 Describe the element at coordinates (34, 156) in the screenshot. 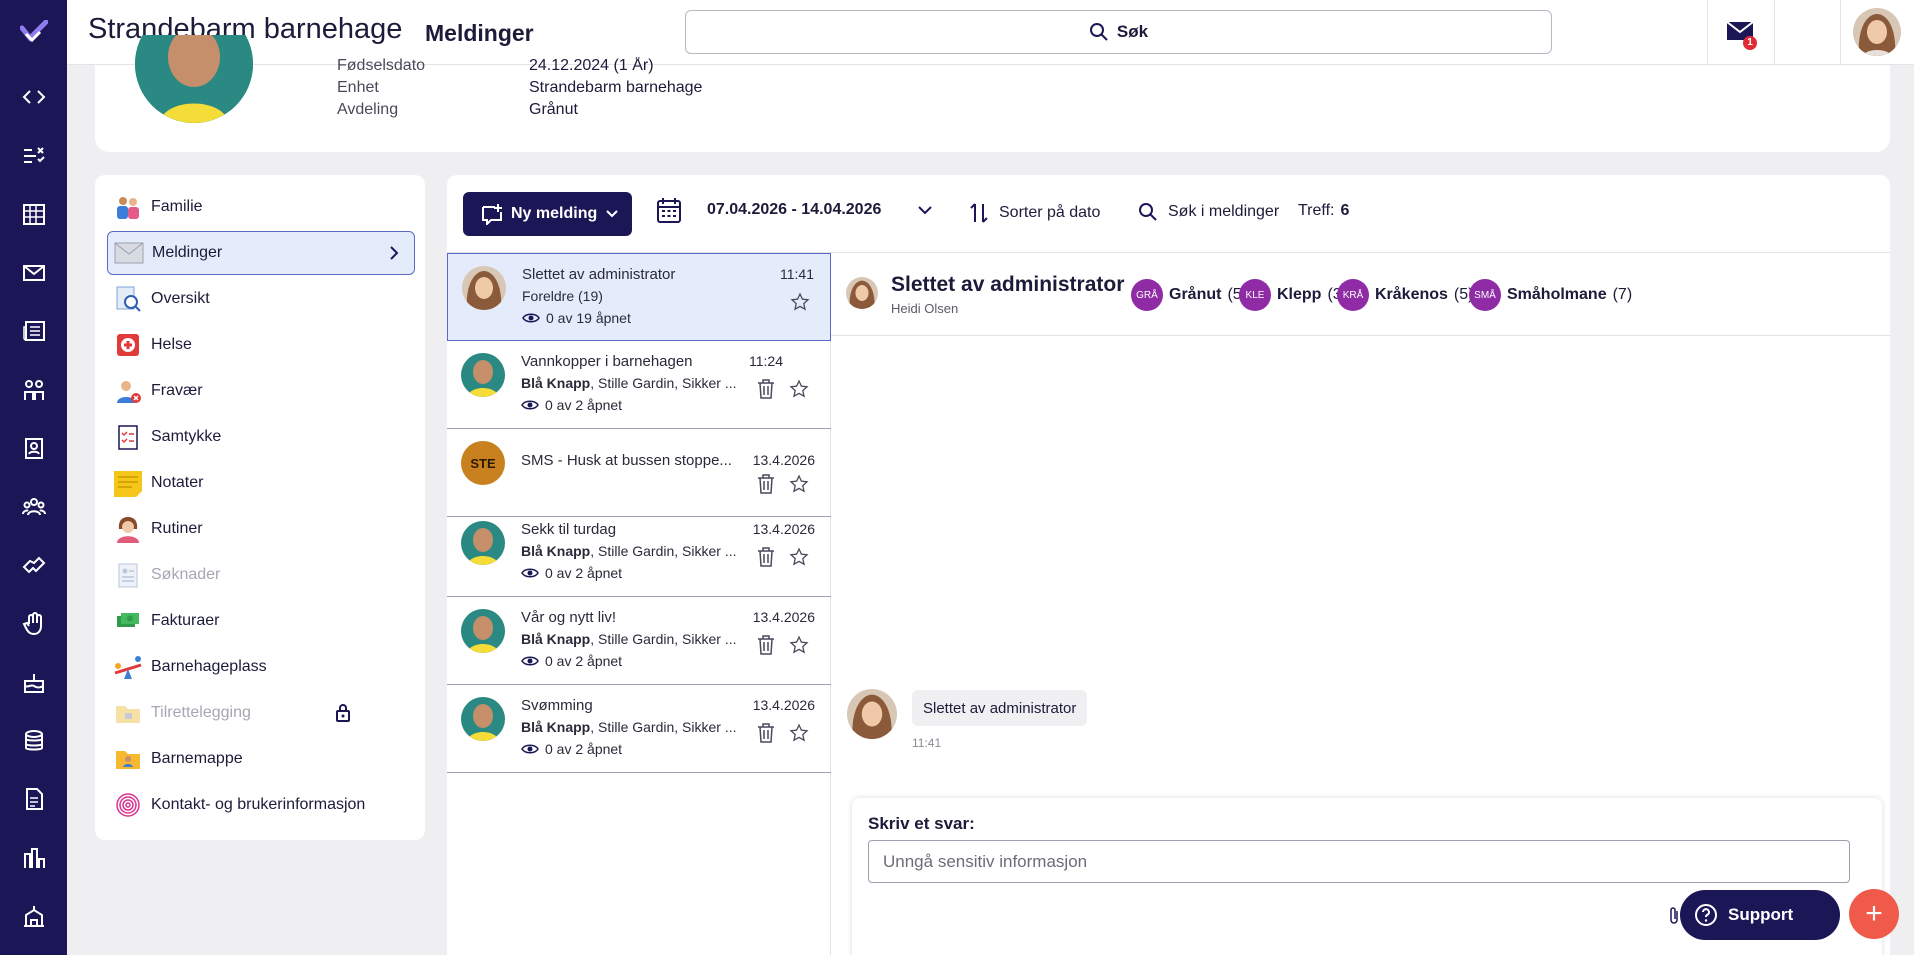

I see `tasks-icon` at that location.